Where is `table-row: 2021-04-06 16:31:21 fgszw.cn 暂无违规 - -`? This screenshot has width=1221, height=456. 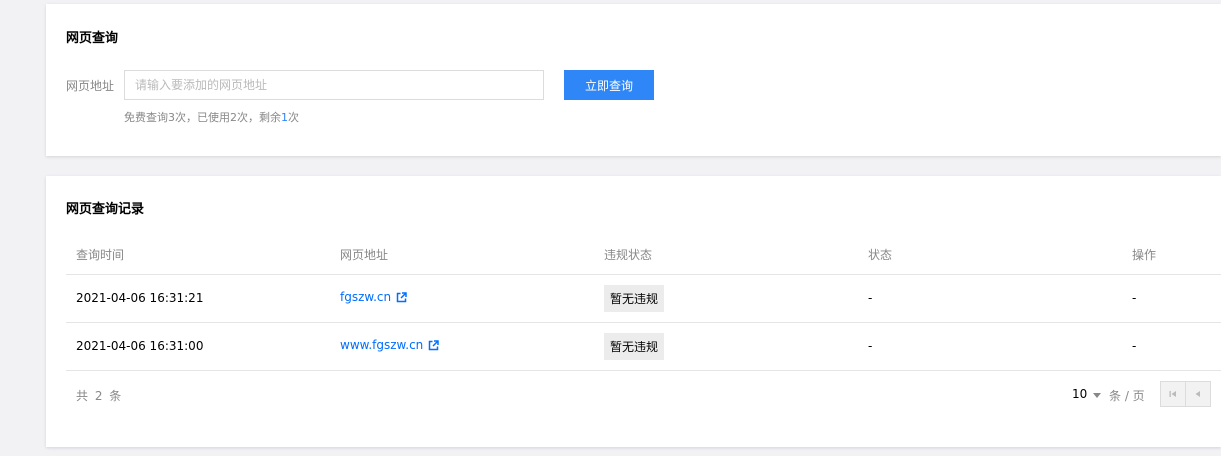
table-row: 2021-04-06 16:31:21 fgszw.cn 暂无违规 - - is located at coordinates (643, 298).